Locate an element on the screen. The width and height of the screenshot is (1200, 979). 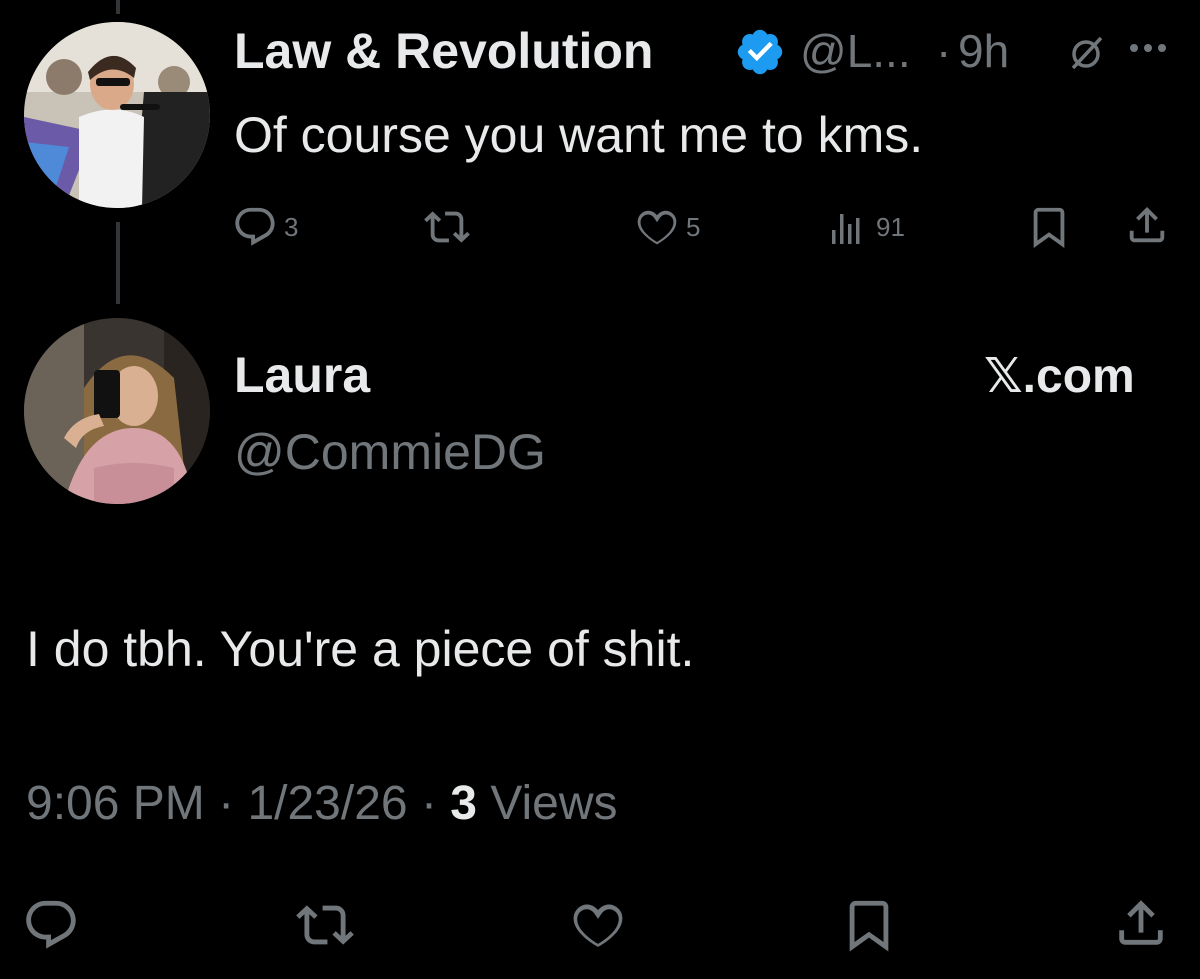
parent-avatar is located at coordinates (117, 115).